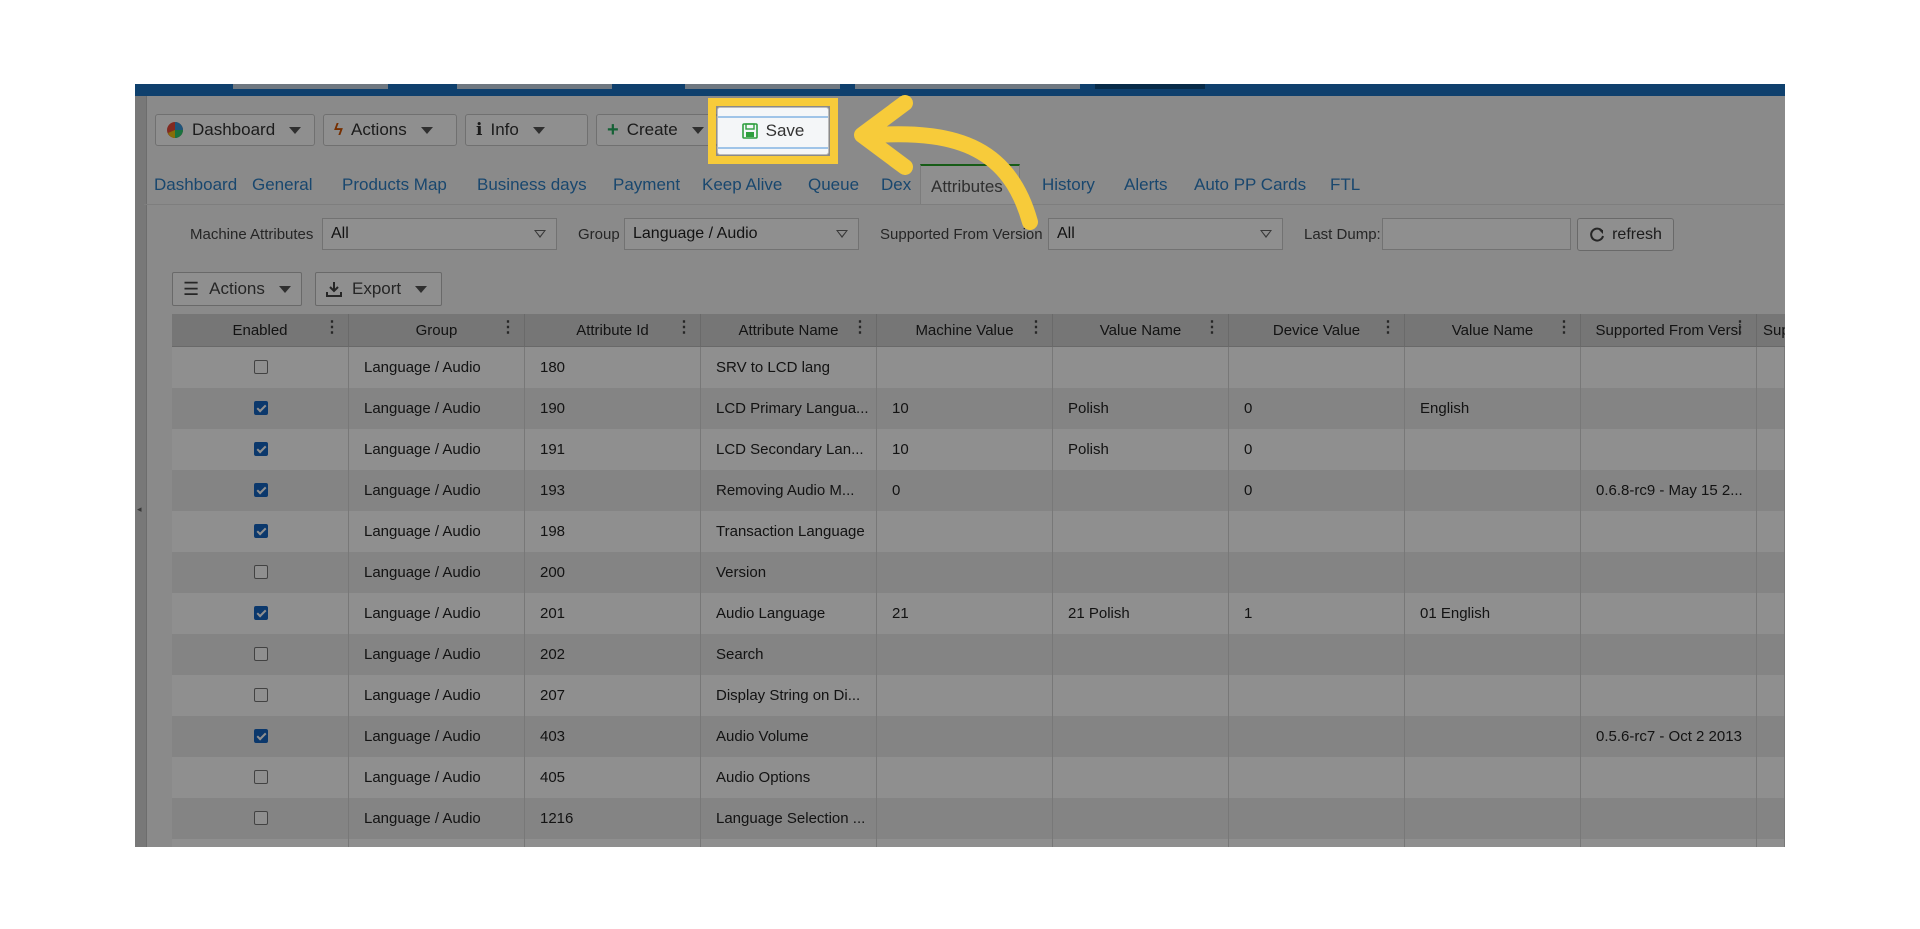 Image resolution: width=1920 pixels, height=929 pixels. Describe the element at coordinates (789, 531) in the screenshot. I see `cell-attribute-name: Transaction Language` at that location.